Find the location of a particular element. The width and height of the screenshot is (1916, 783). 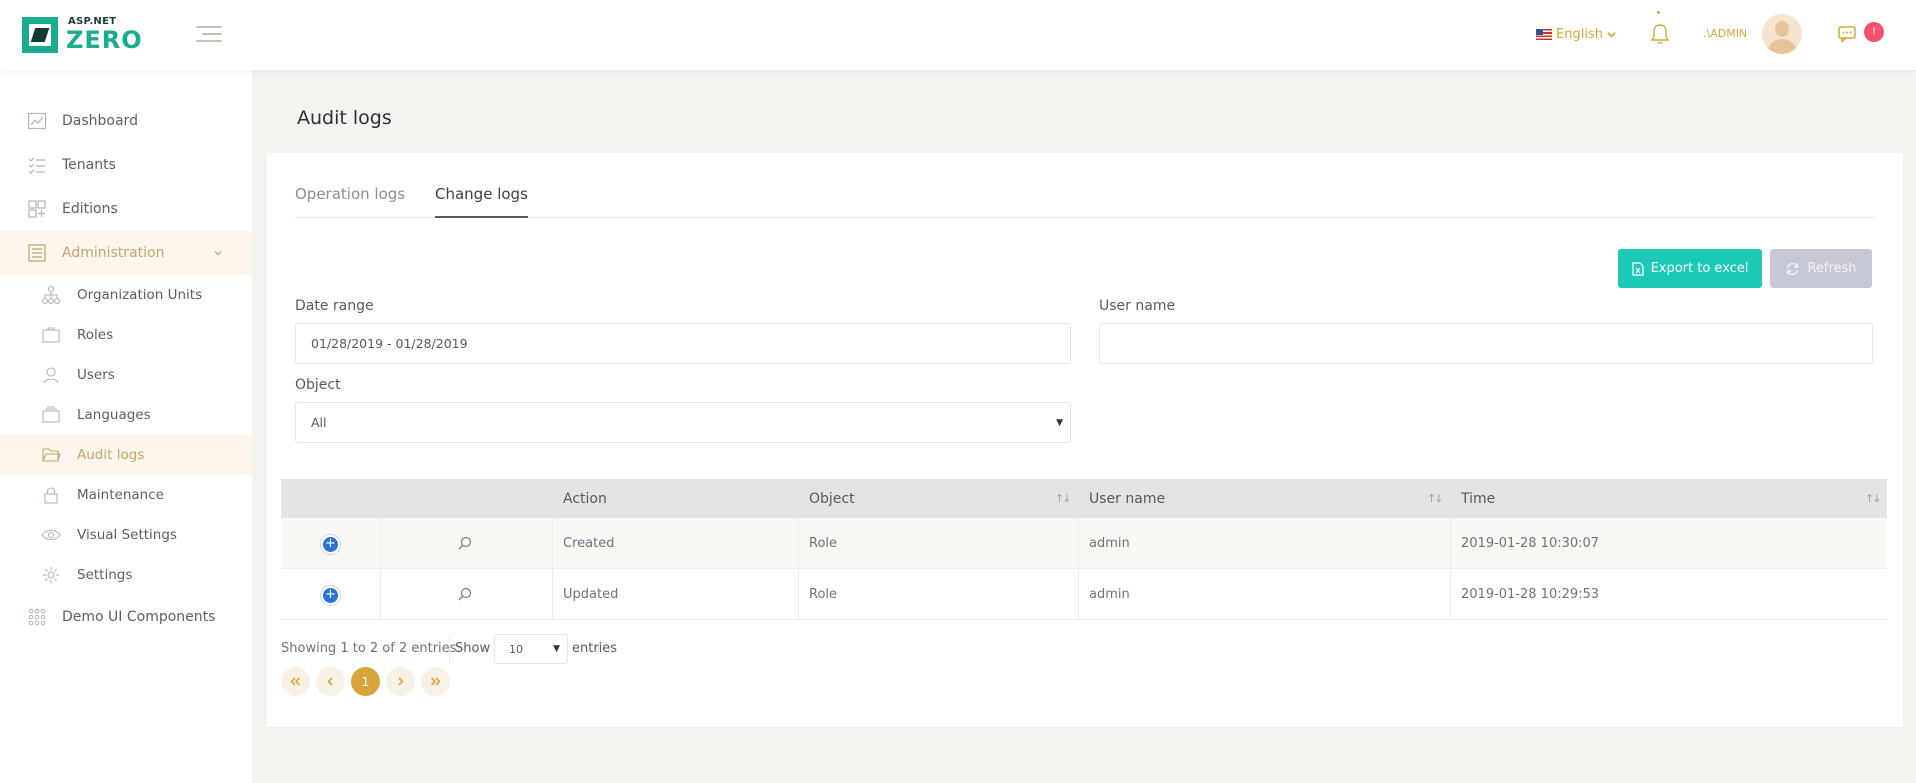

avatar is located at coordinates (1782, 34).